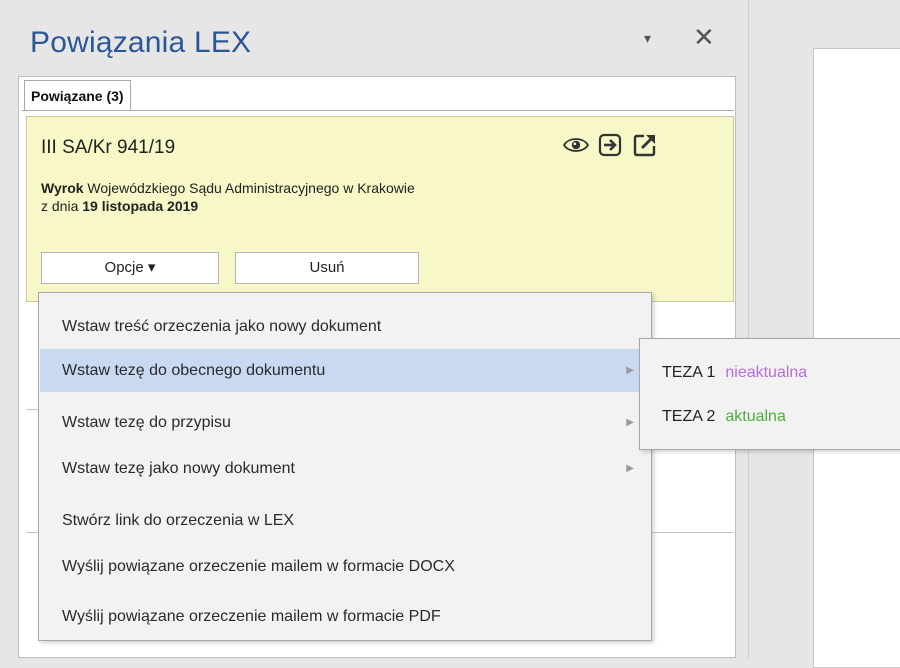  Describe the element at coordinates (130, 268) in the screenshot. I see `options-button: Opcje ▾` at that location.